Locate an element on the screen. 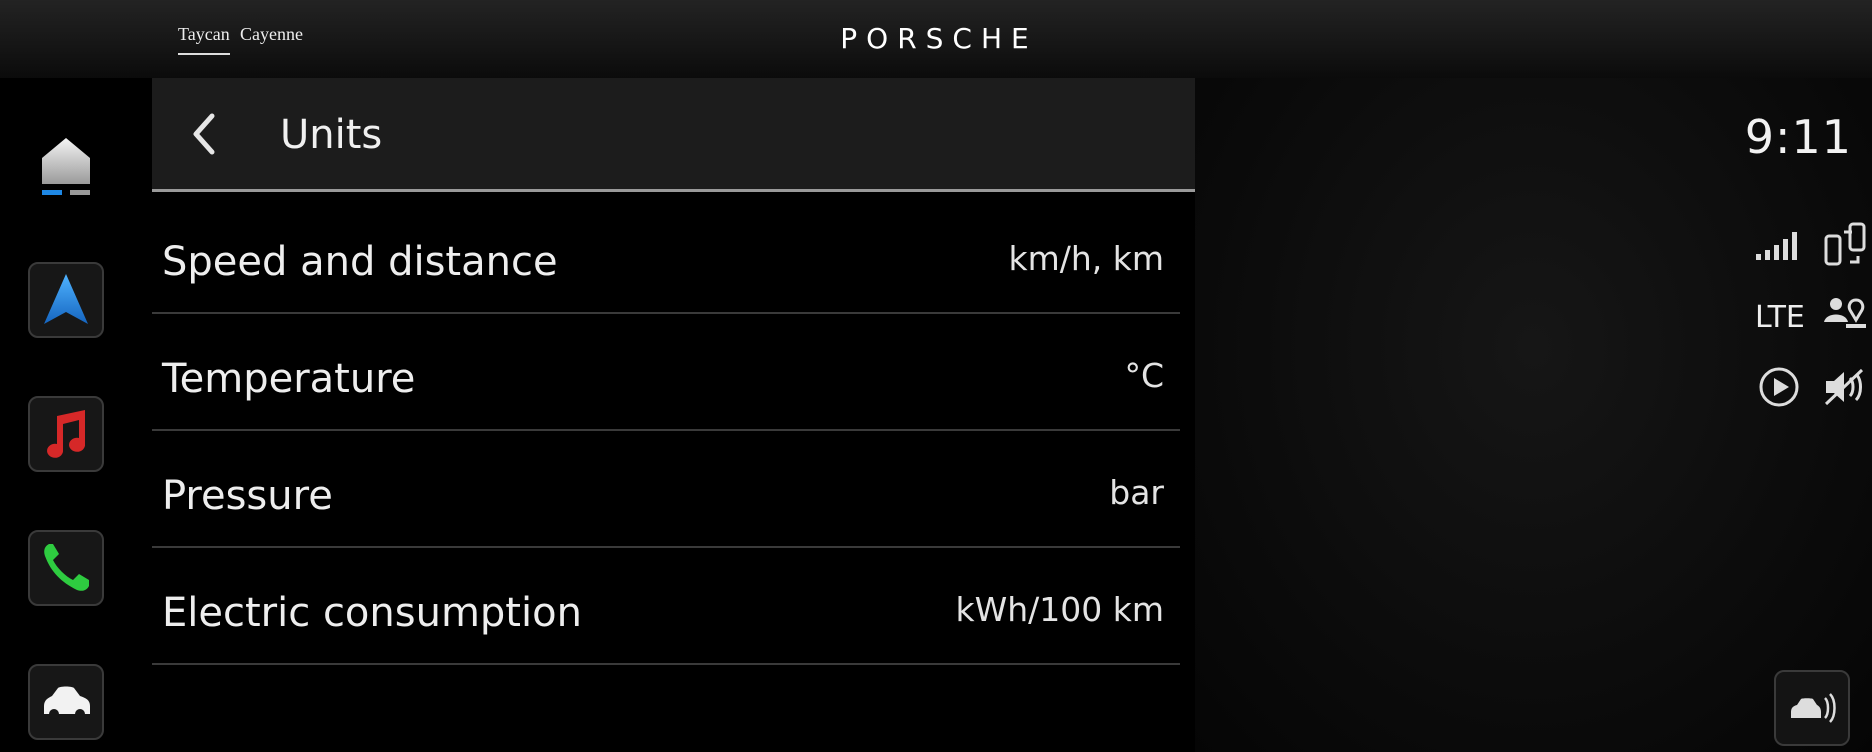 The image size is (1872, 752). network-label: LTE is located at coordinates (1780, 317).